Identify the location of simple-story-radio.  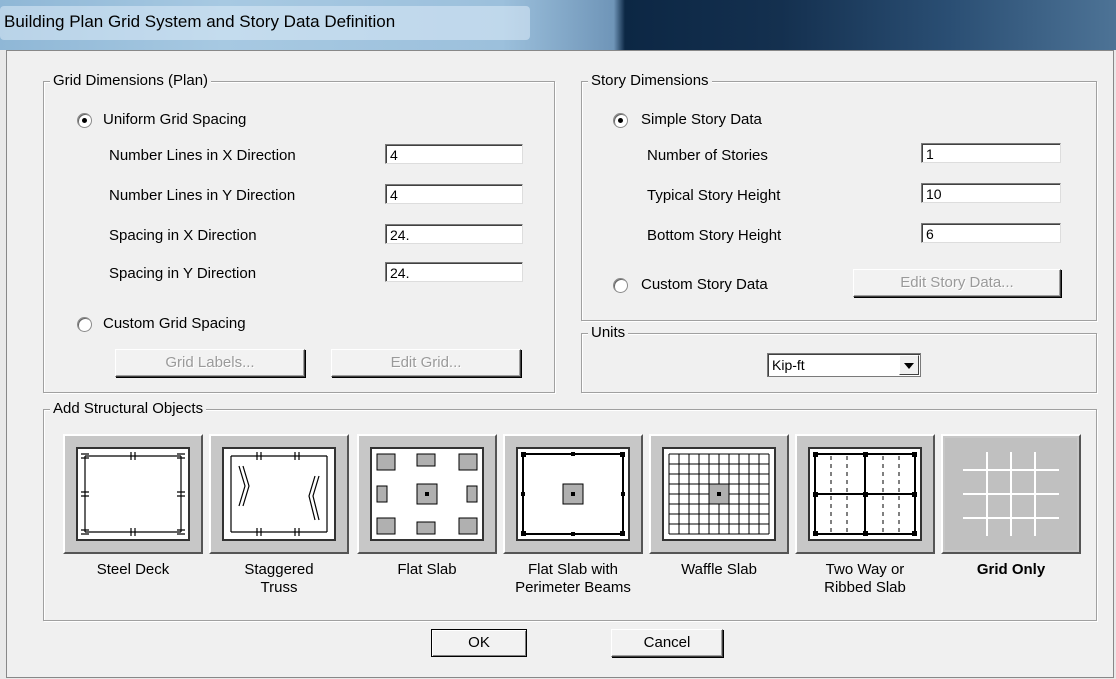
(620, 120).